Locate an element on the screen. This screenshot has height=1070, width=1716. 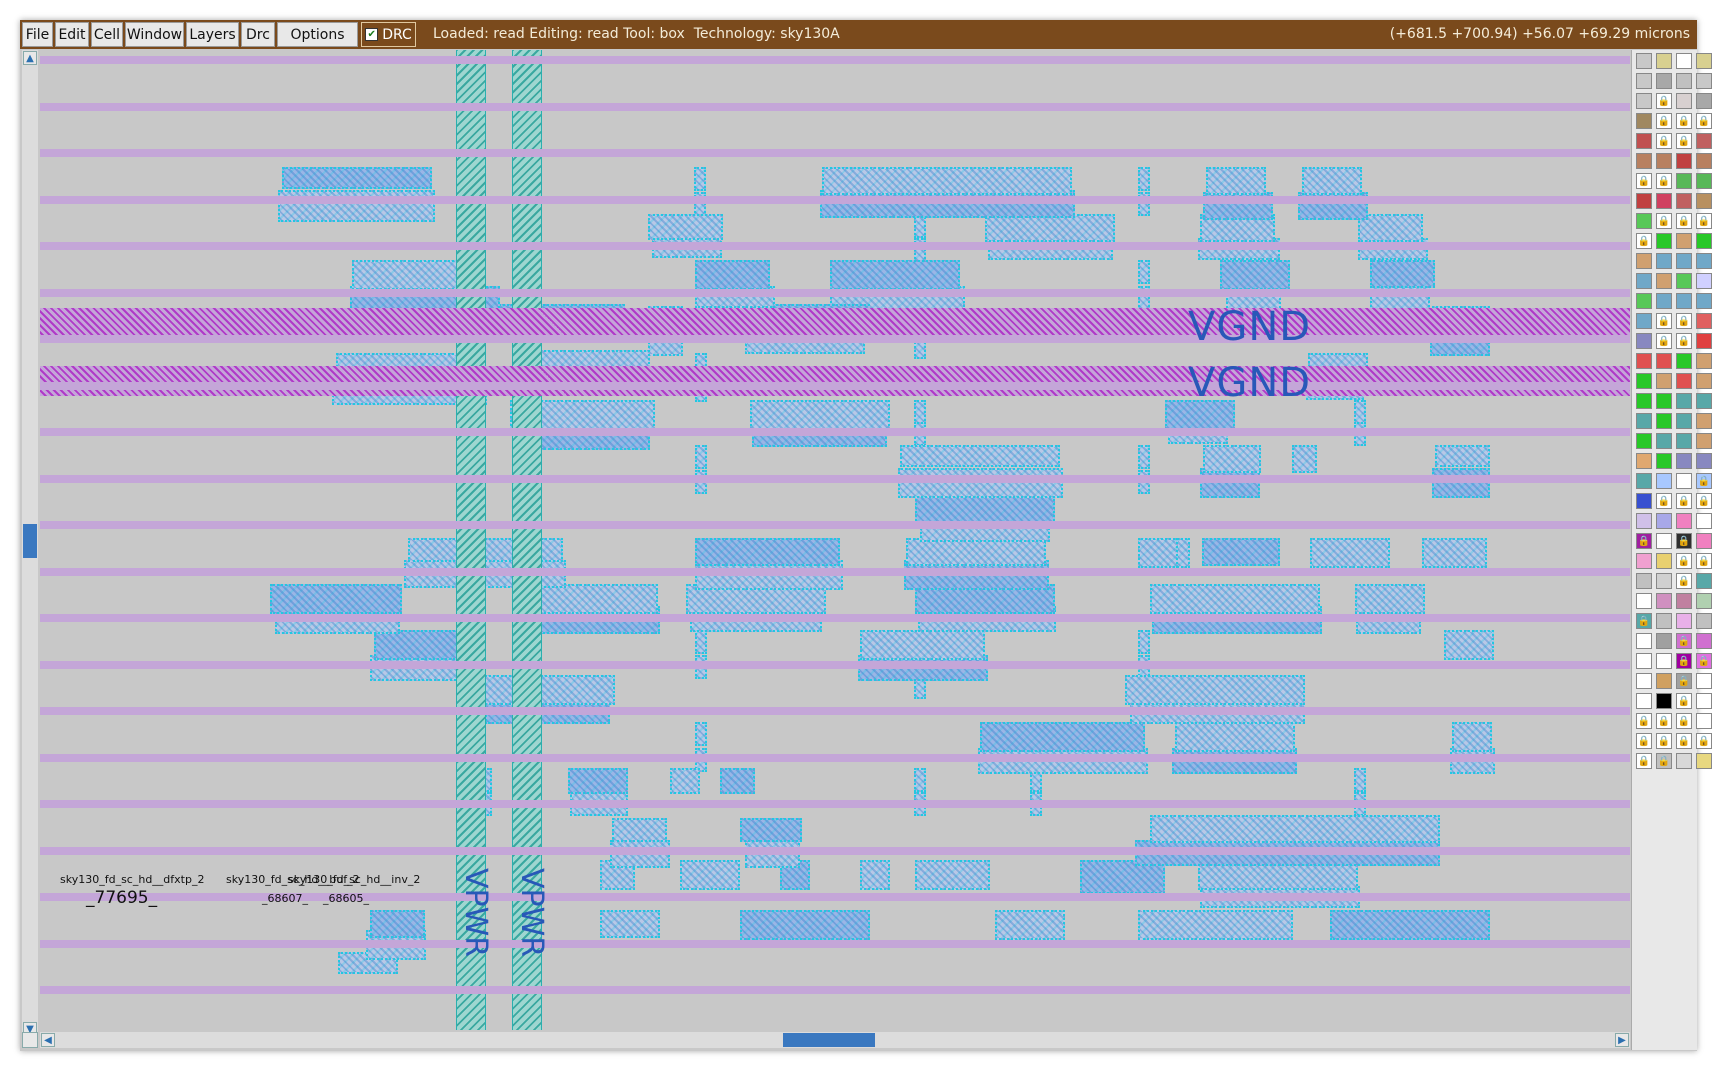
menu-layers: Layers is located at coordinates (212, 34).